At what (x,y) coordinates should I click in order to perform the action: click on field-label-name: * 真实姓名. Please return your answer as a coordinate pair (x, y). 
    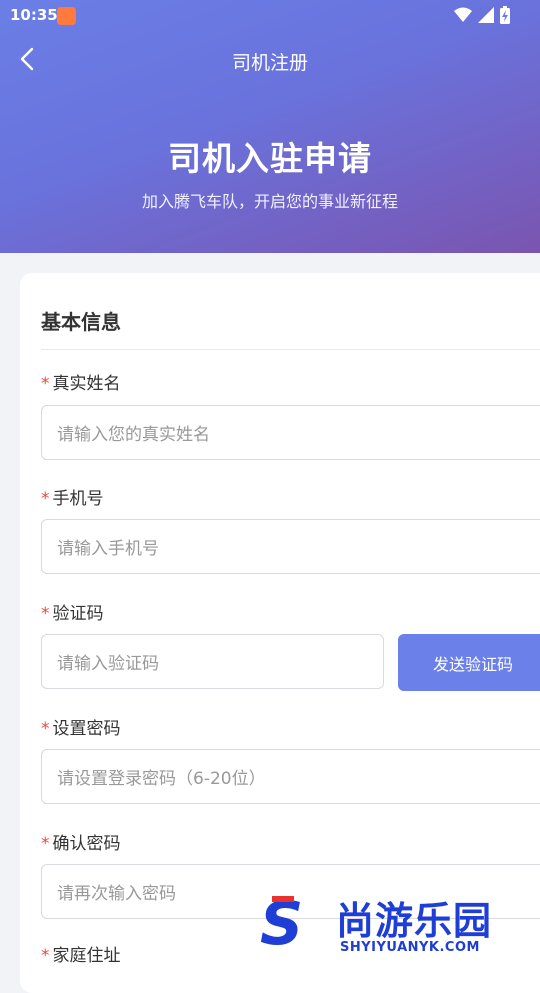
    Looking at the image, I should click on (81, 384).